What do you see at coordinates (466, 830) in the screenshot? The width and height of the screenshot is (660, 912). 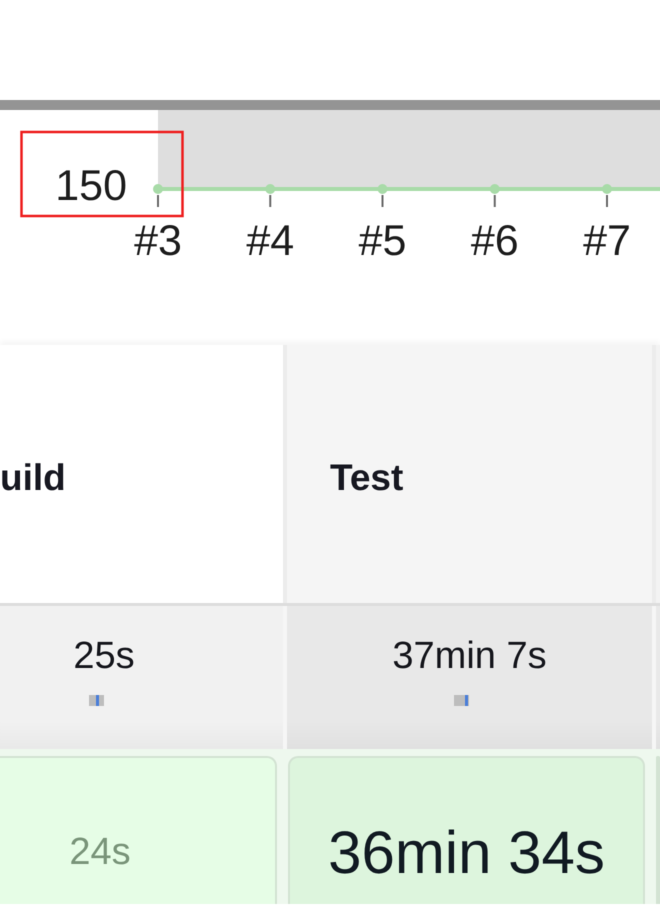 I see `stage-status-cell: 36min 34s` at bounding box center [466, 830].